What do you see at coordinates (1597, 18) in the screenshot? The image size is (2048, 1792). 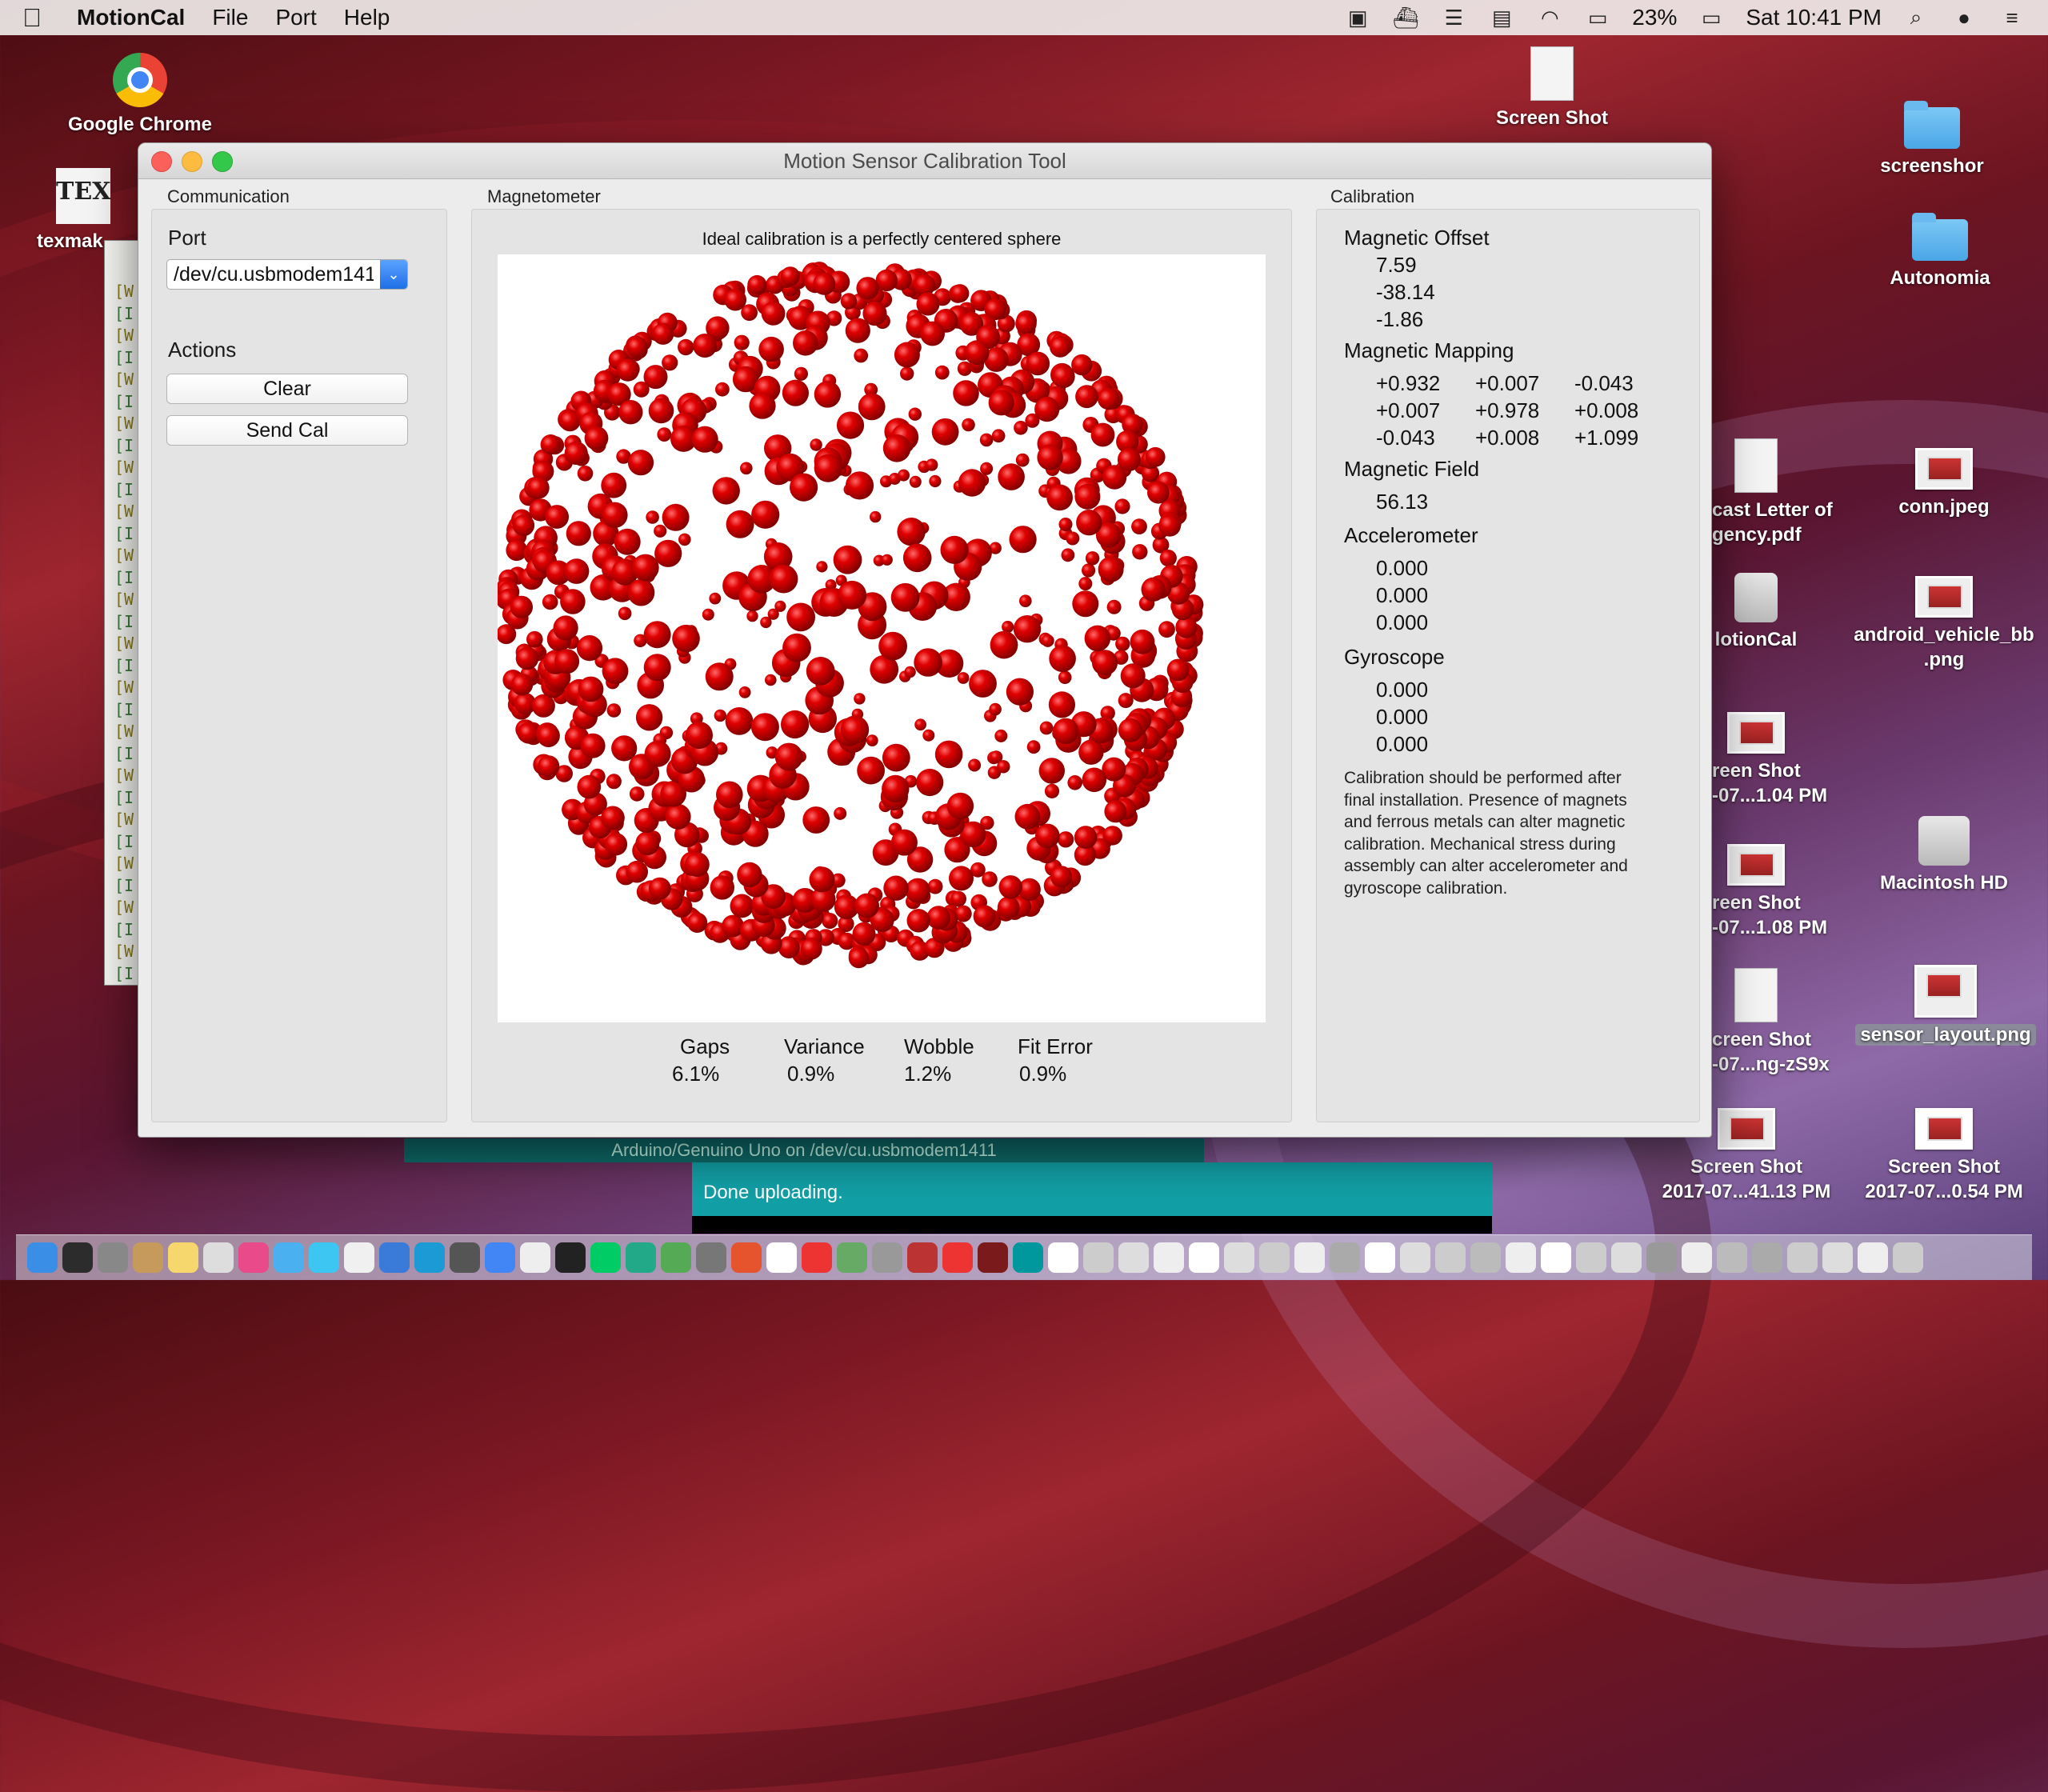 I see `airplay-icon: ▭` at bounding box center [1597, 18].